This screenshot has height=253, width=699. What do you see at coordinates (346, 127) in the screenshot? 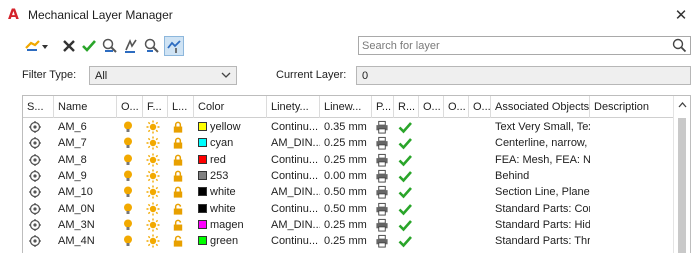
I see `layer-lineweight: 0.35 mm` at bounding box center [346, 127].